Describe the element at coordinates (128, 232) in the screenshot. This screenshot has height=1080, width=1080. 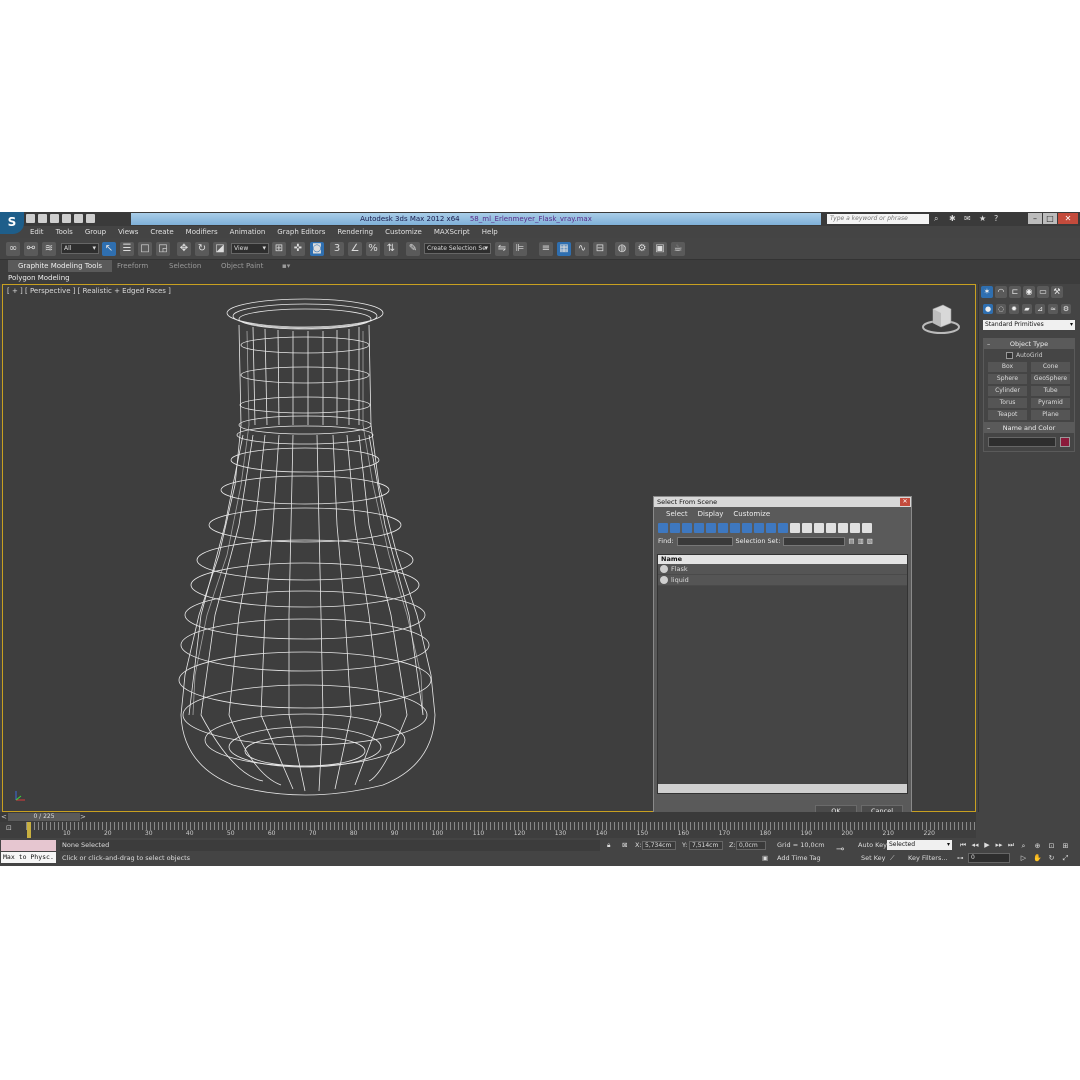
I see `menu-views: Views` at that location.